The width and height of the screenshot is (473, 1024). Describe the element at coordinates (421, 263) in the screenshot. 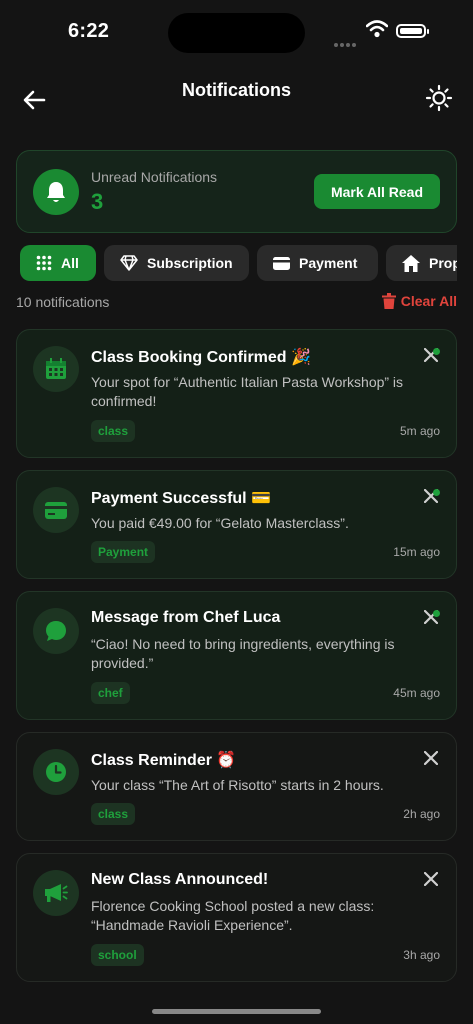

I see `filter-chip-prop: Prop` at that location.